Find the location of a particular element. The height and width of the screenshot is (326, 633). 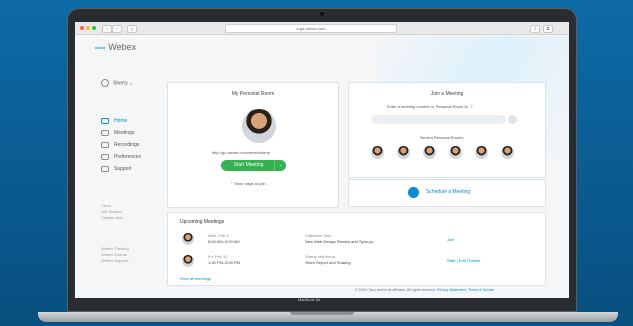

cisco-wordmark: cisco is located at coordinates (100, 48).